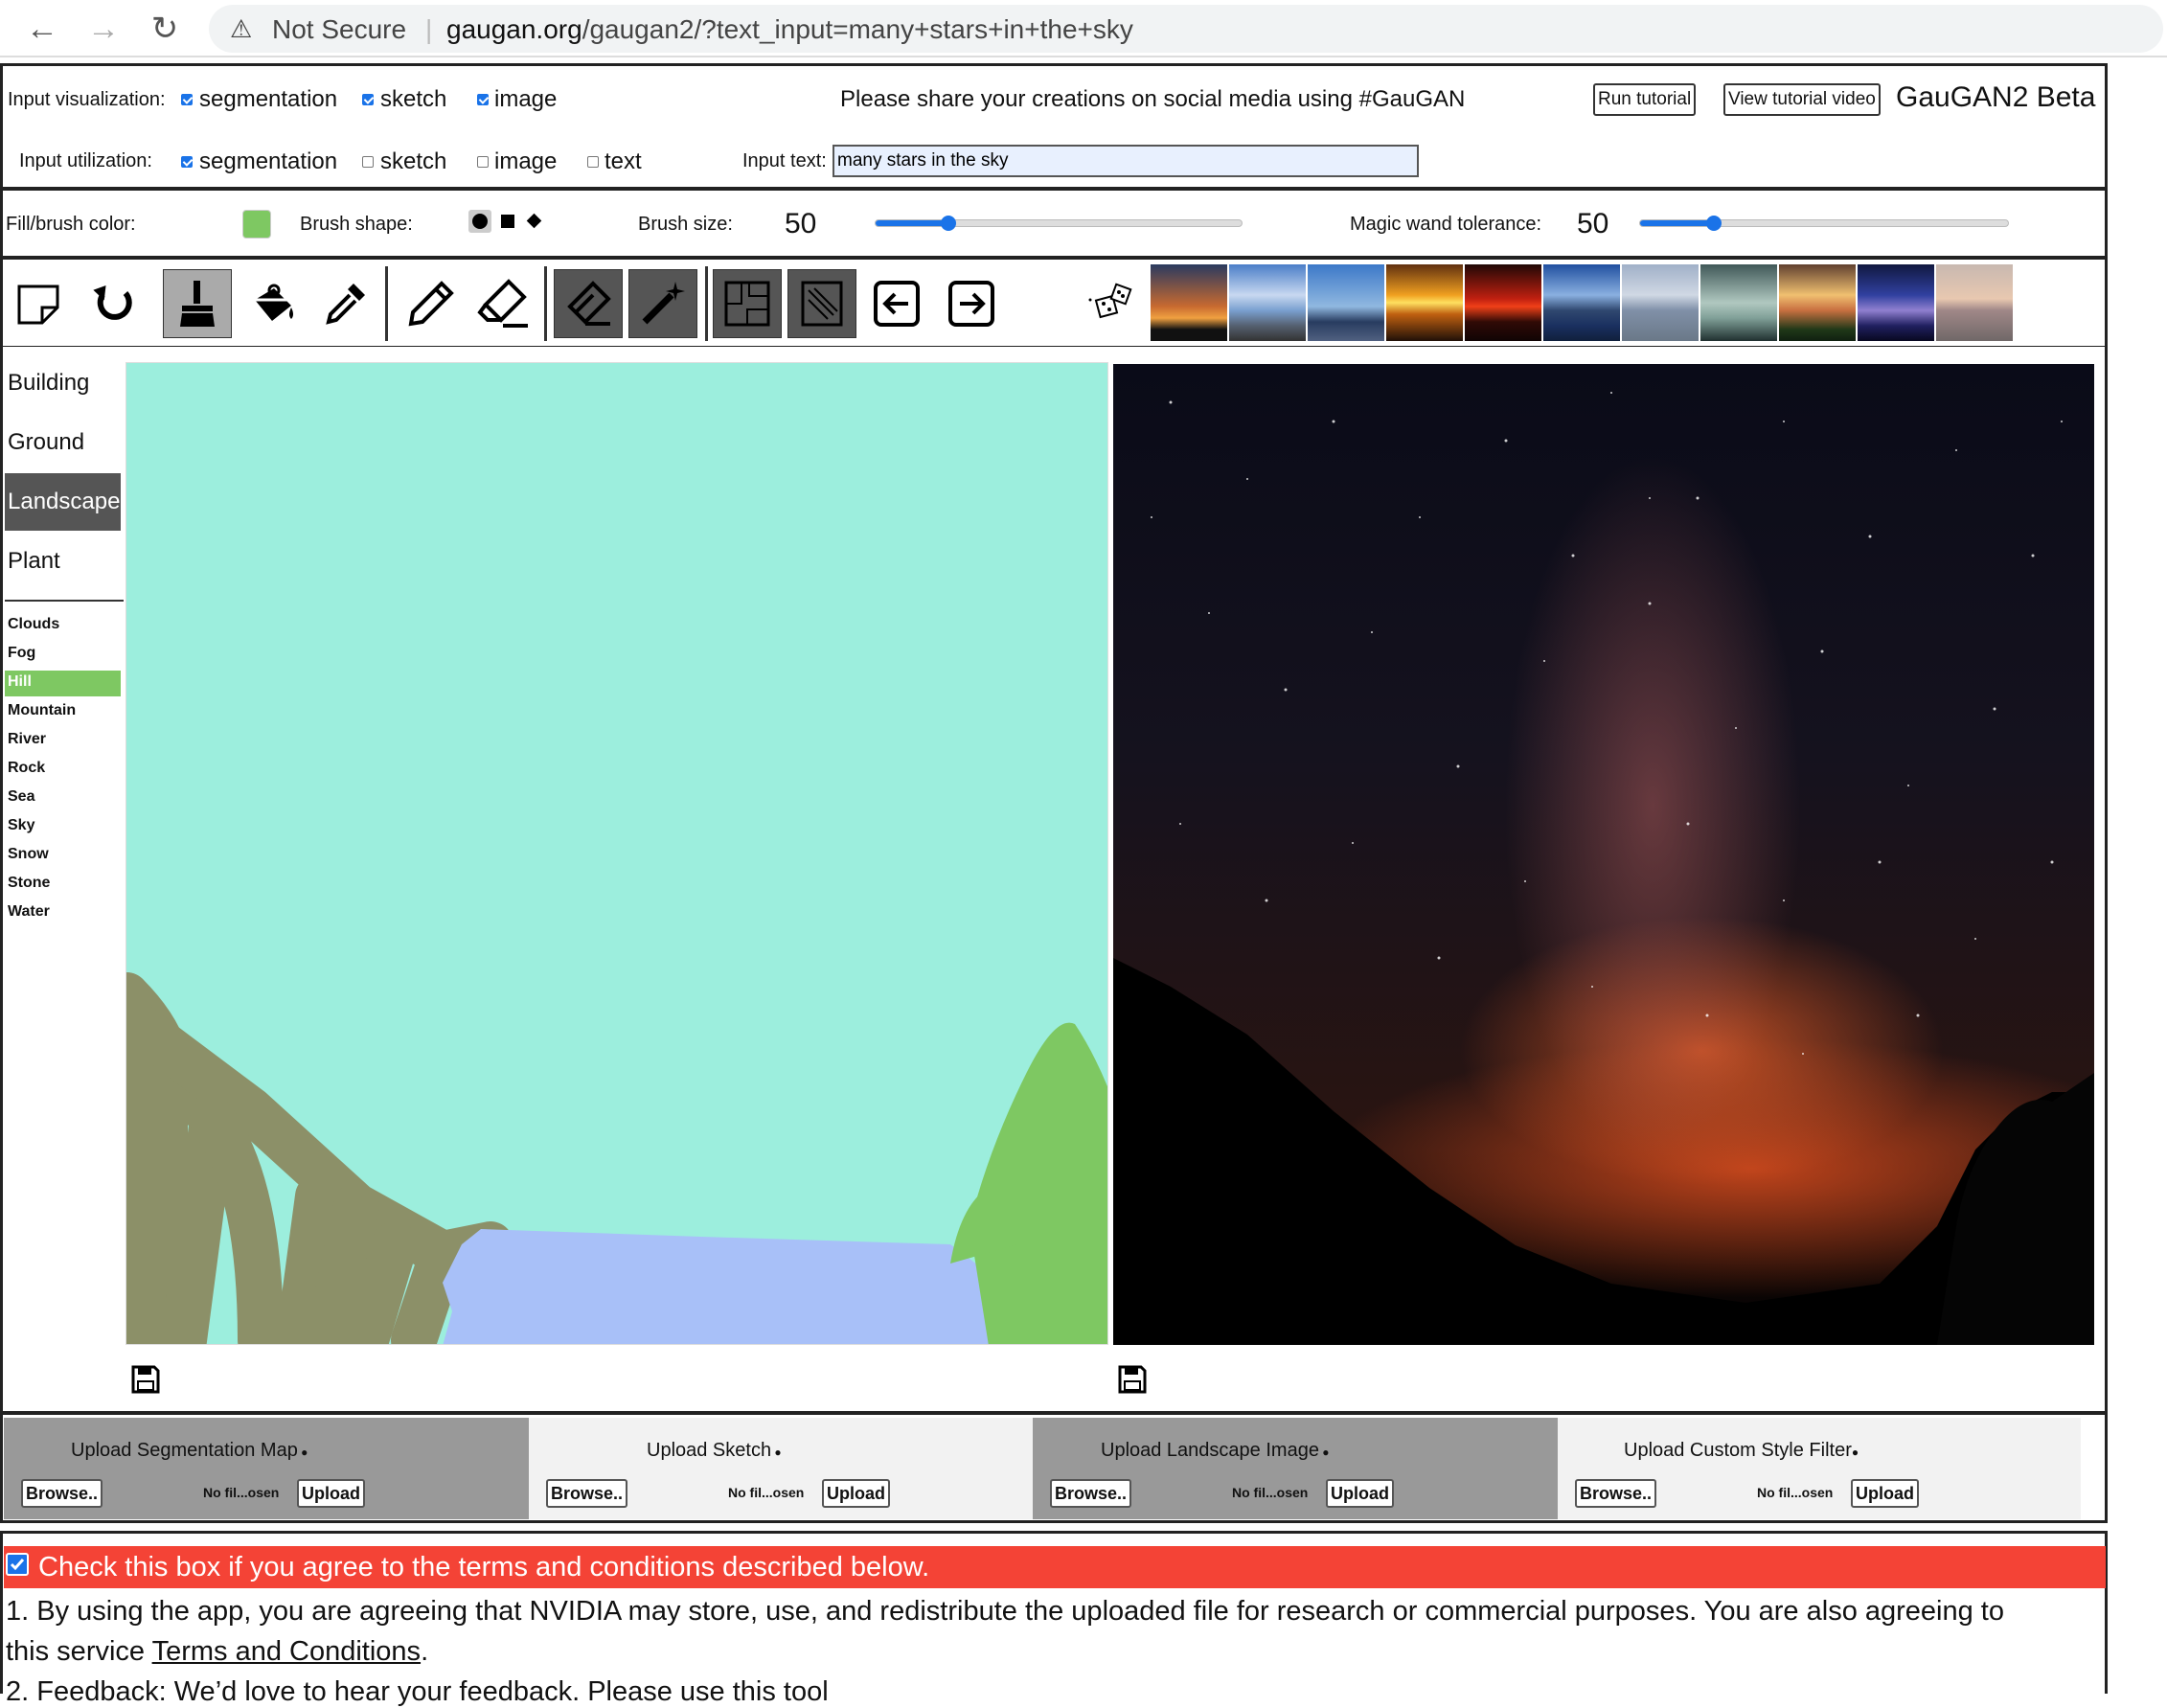 The image size is (2167, 1708). I want to click on label-fog: Fog, so click(21, 653).